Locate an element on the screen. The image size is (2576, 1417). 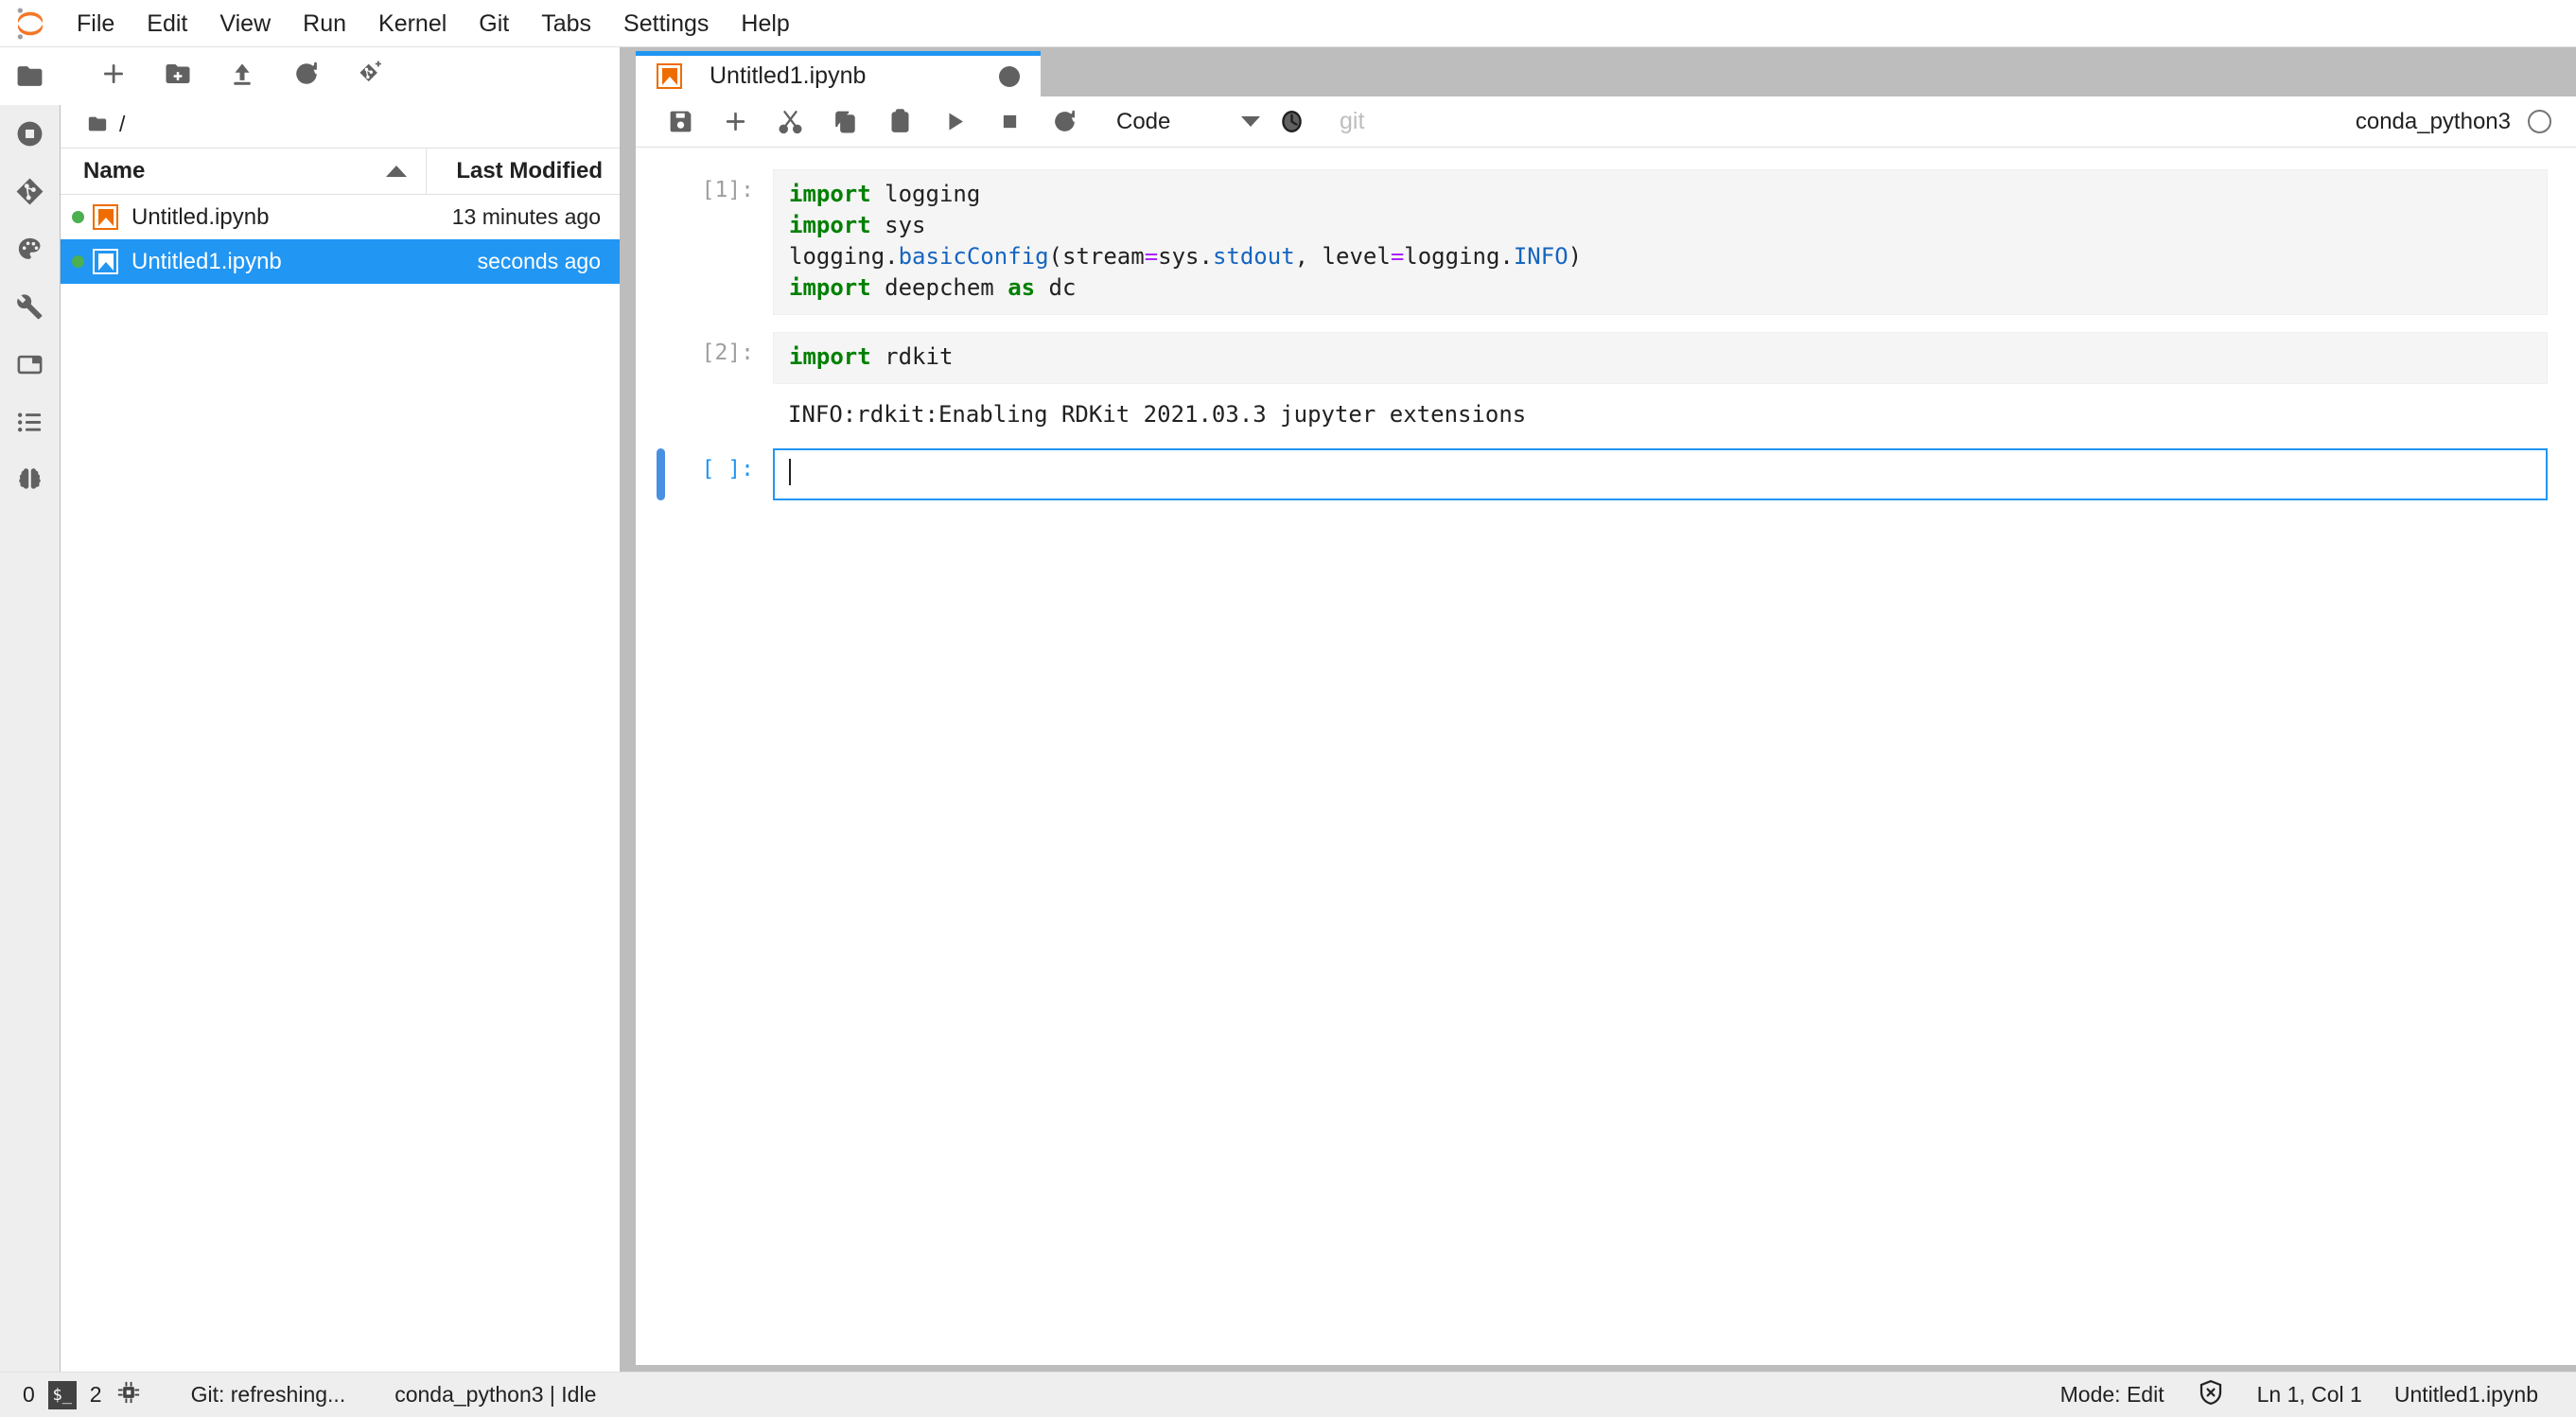
file-name: Untitled1.ipynb is located at coordinates (207, 261).